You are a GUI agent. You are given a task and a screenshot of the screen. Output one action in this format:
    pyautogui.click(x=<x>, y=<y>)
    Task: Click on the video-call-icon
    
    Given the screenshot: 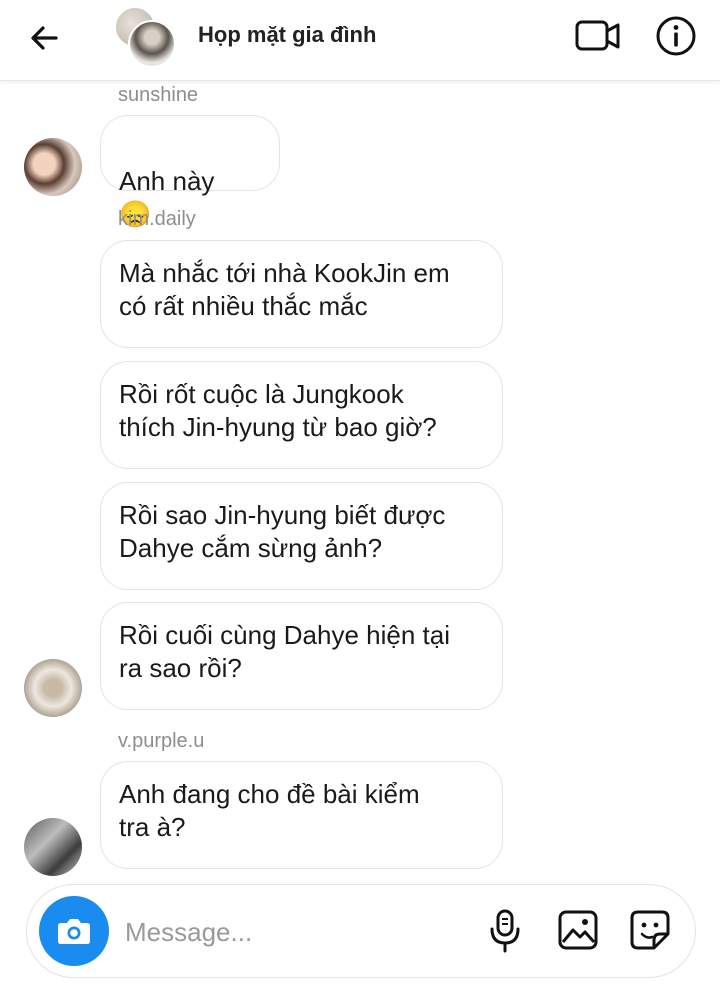 What is the action you would take?
    pyautogui.click(x=598, y=36)
    